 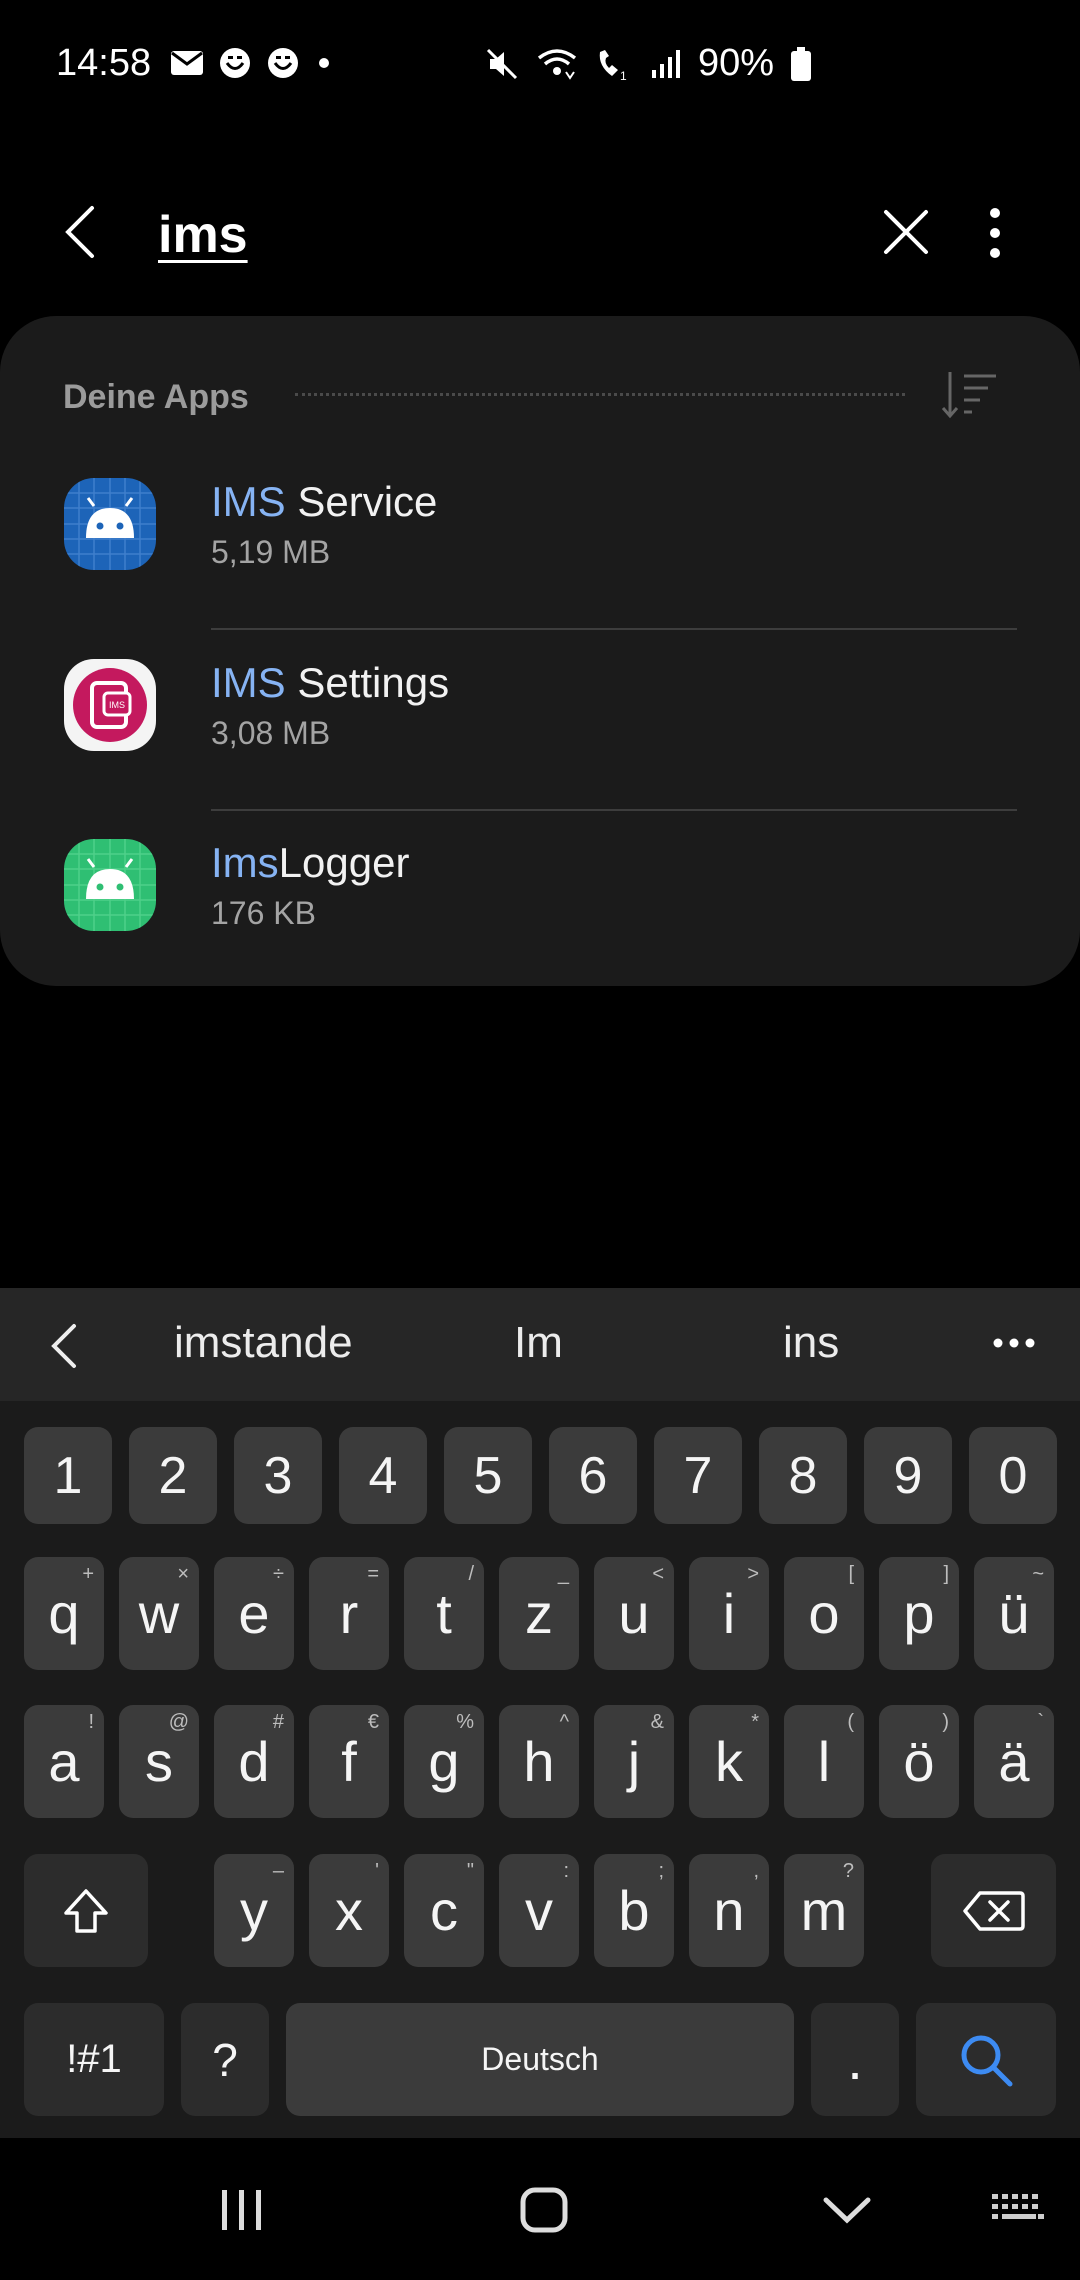 What do you see at coordinates (661, 1871) in the screenshot?
I see `key-alt-label: ;` at bounding box center [661, 1871].